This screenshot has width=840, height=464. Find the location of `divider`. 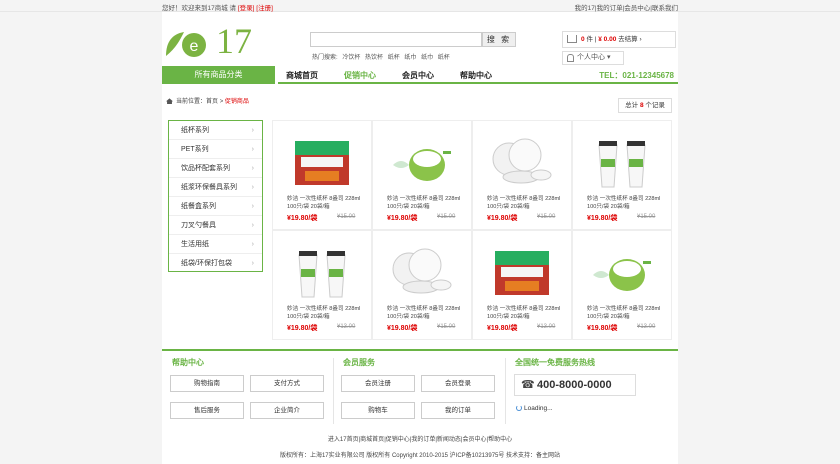

divider is located at coordinates (505, 391).